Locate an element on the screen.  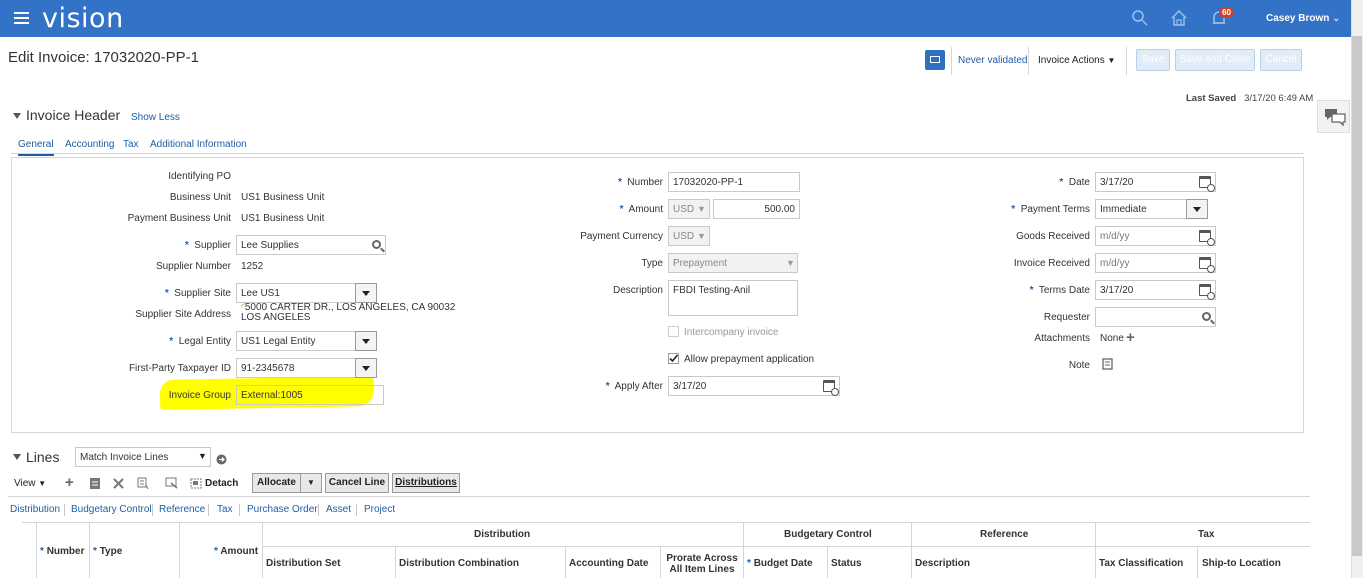
scrollbar-thumb is located at coordinates (1357, 296).